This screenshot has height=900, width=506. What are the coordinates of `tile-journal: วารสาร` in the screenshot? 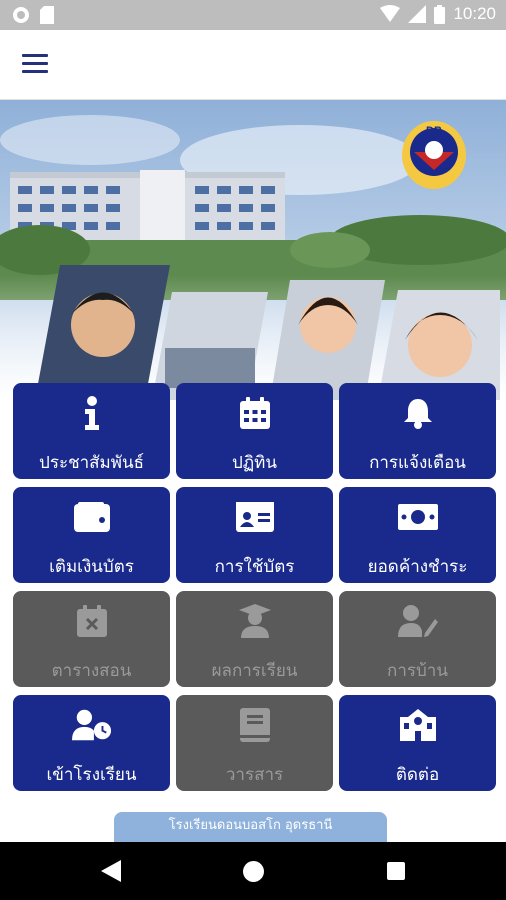 It's located at (254, 743).